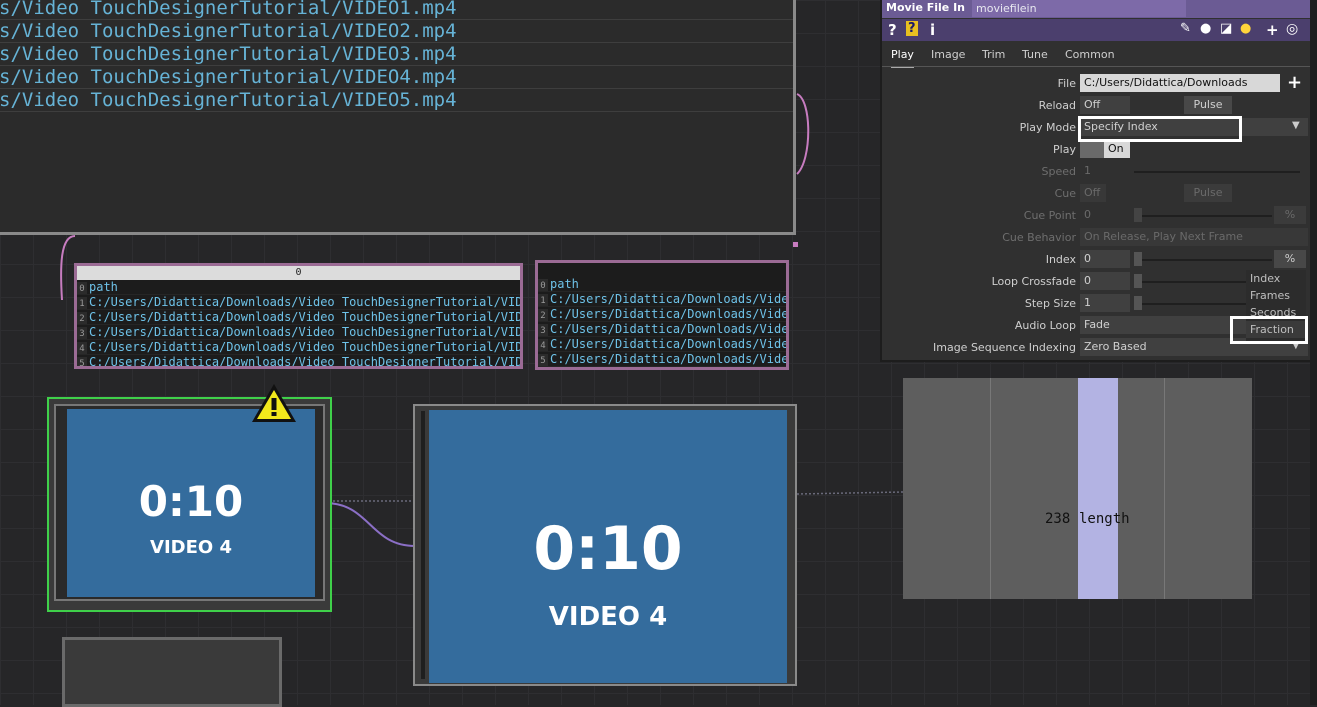 The height and width of the screenshot is (707, 1317). What do you see at coordinates (396, 31) in the screenshot?
I see `text-line: s/Video TouchDesignerTutorial/VIDEO2.mp4` at bounding box center [396, 31].